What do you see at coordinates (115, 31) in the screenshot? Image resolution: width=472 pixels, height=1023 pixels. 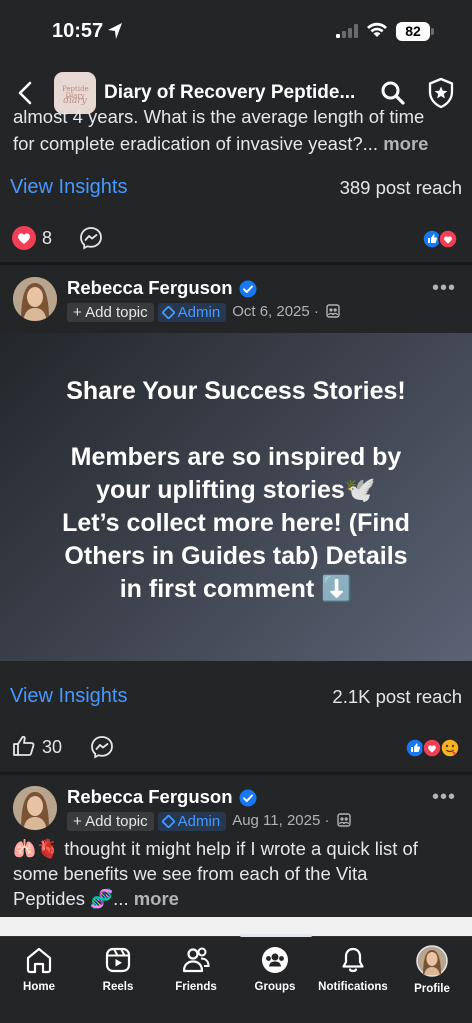 I see `location-arrow-icon` at bounding box center [115, 31].